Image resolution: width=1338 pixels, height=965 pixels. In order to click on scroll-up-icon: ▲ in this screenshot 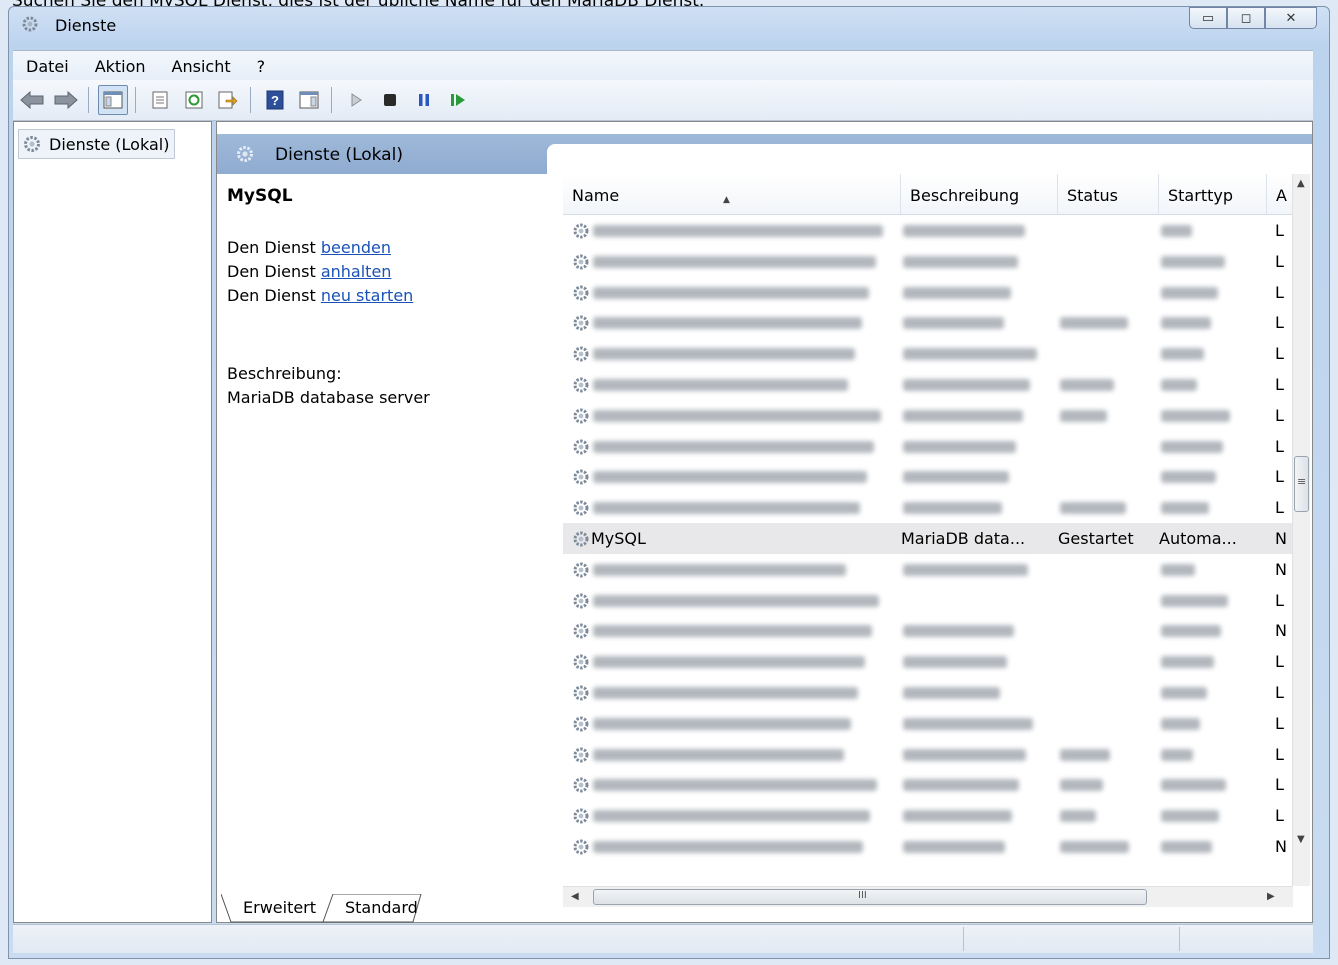, I will do `click(1301, 183)`.